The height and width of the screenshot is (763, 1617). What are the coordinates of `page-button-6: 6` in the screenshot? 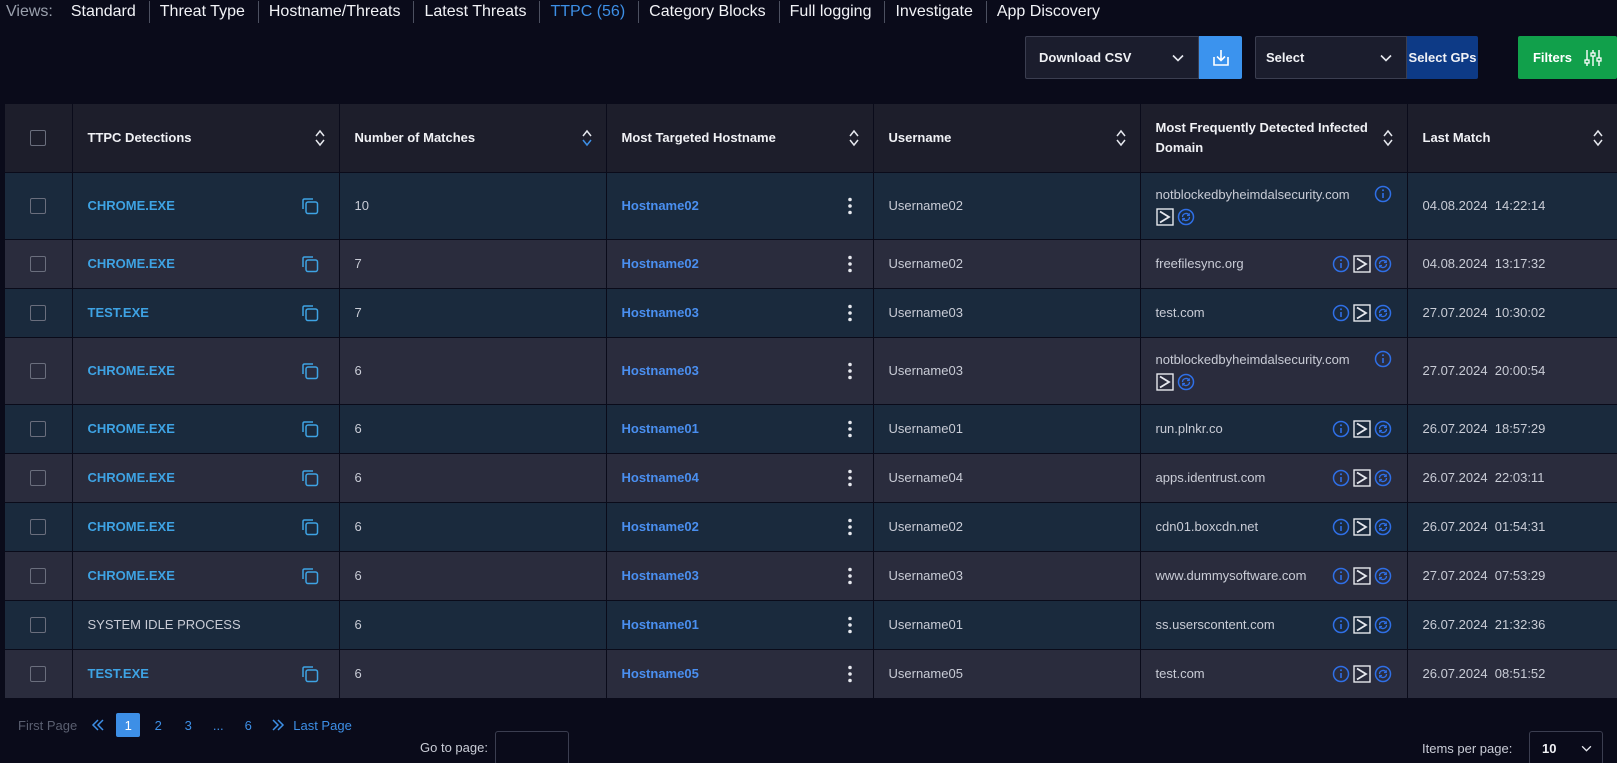 It's located at (248, 725).